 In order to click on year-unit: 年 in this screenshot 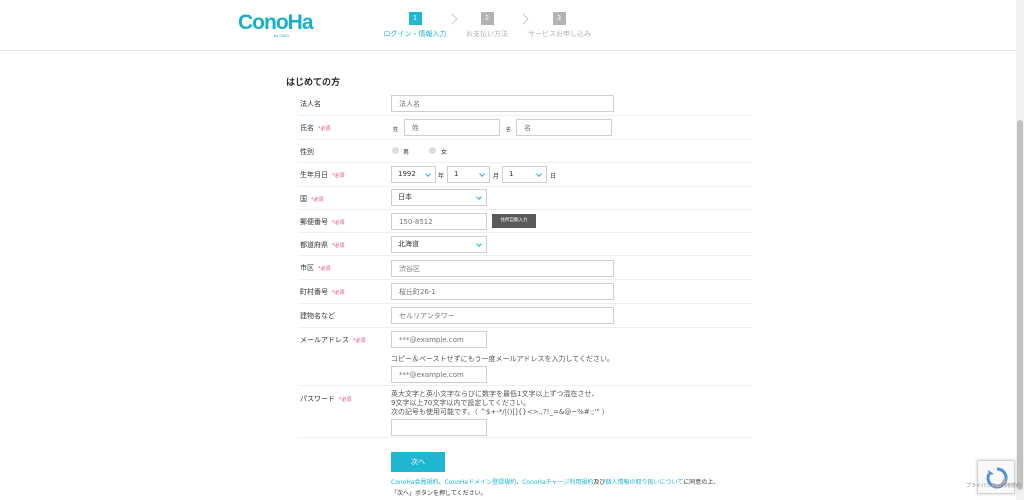, I will do `click(441, 176)`.